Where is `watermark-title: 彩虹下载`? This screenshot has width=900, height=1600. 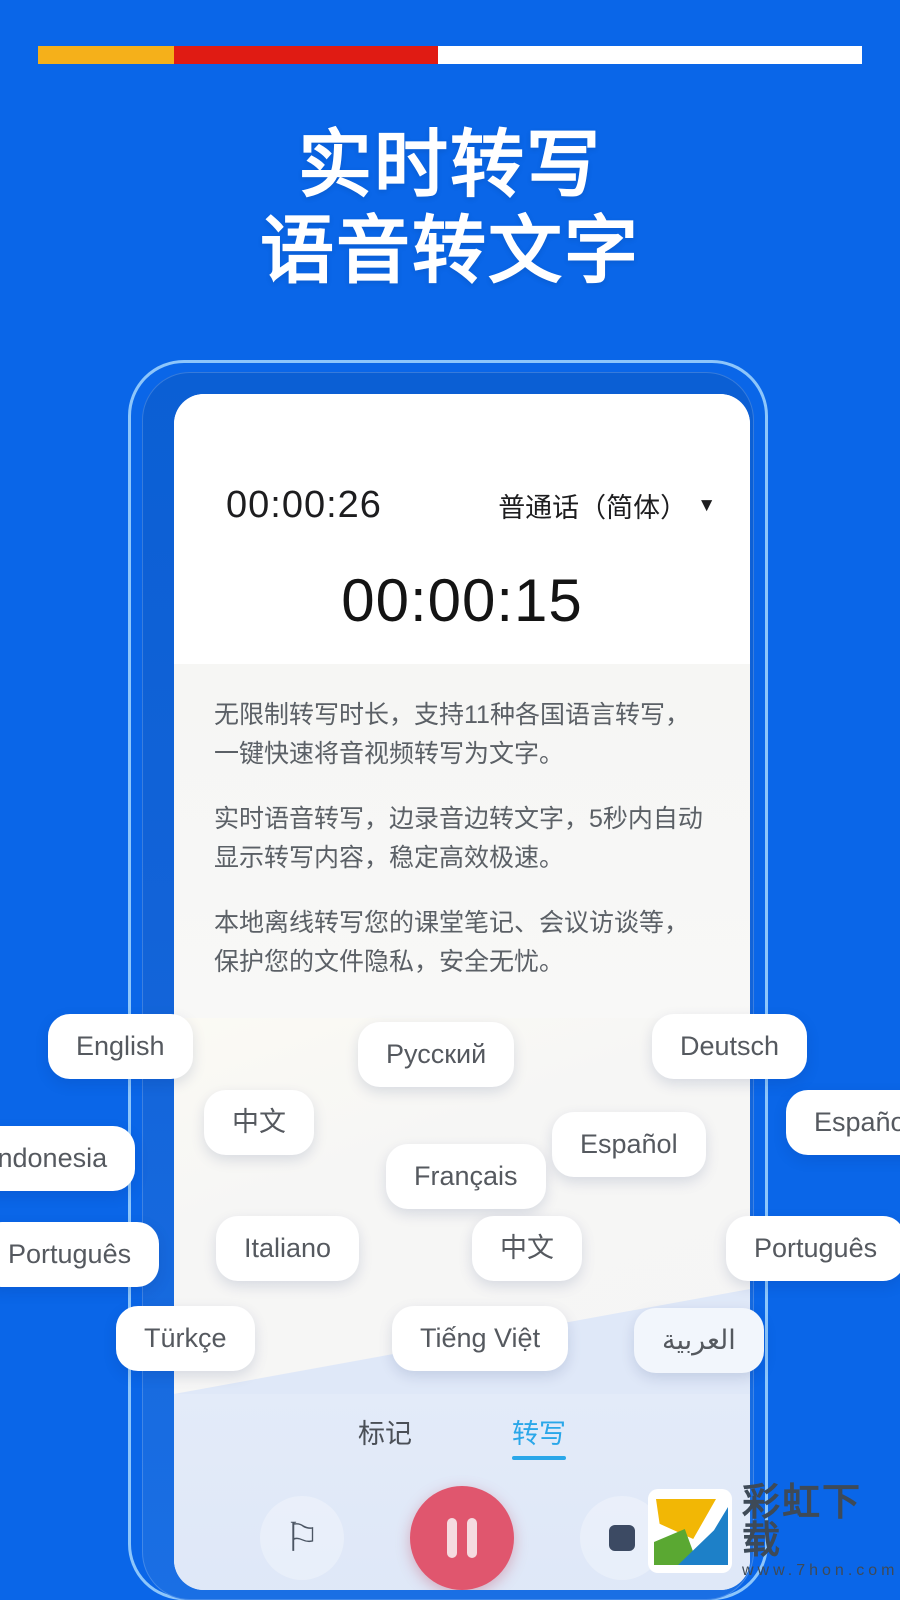 watermark-title: 彩虹下载 is located at coordinates (802, 1521).